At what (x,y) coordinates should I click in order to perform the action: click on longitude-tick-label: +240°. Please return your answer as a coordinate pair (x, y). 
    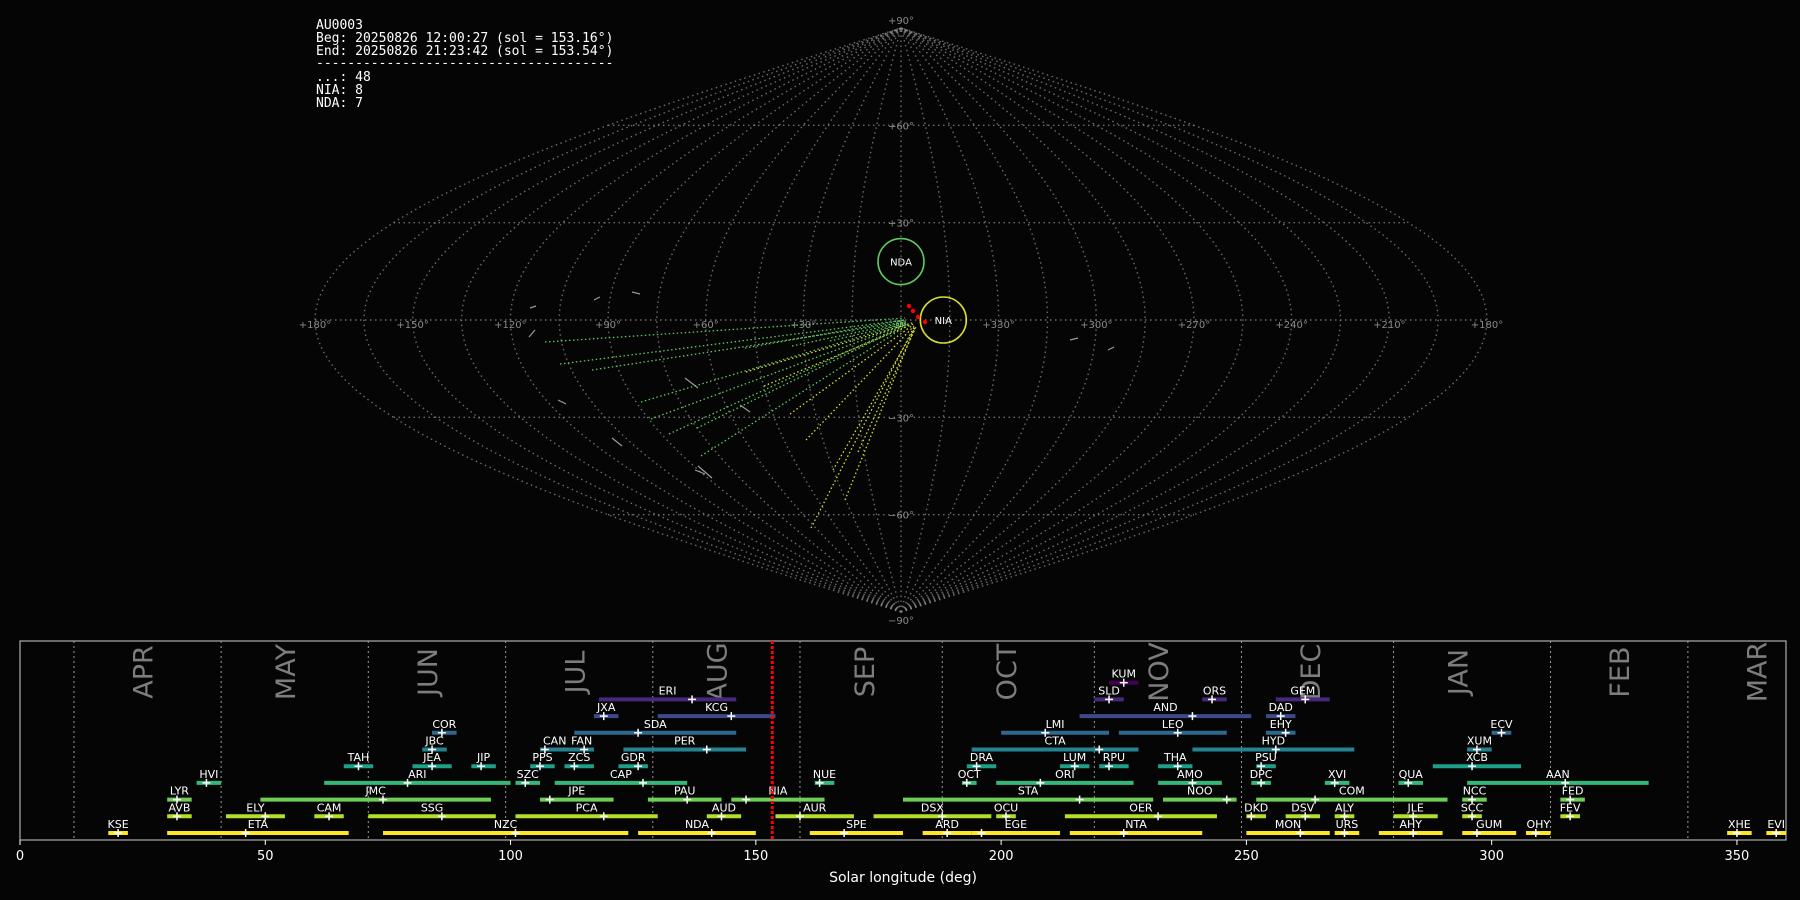
    Looking at the image, I should click on (1291, 325).